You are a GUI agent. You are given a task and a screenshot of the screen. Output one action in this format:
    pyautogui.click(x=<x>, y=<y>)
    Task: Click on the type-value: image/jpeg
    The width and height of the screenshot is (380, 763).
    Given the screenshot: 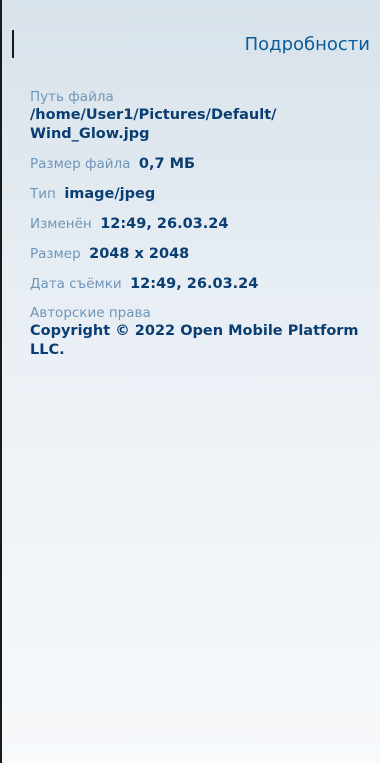 What is the action you would take?
    pyautogui.click(x=110, y=194)
    